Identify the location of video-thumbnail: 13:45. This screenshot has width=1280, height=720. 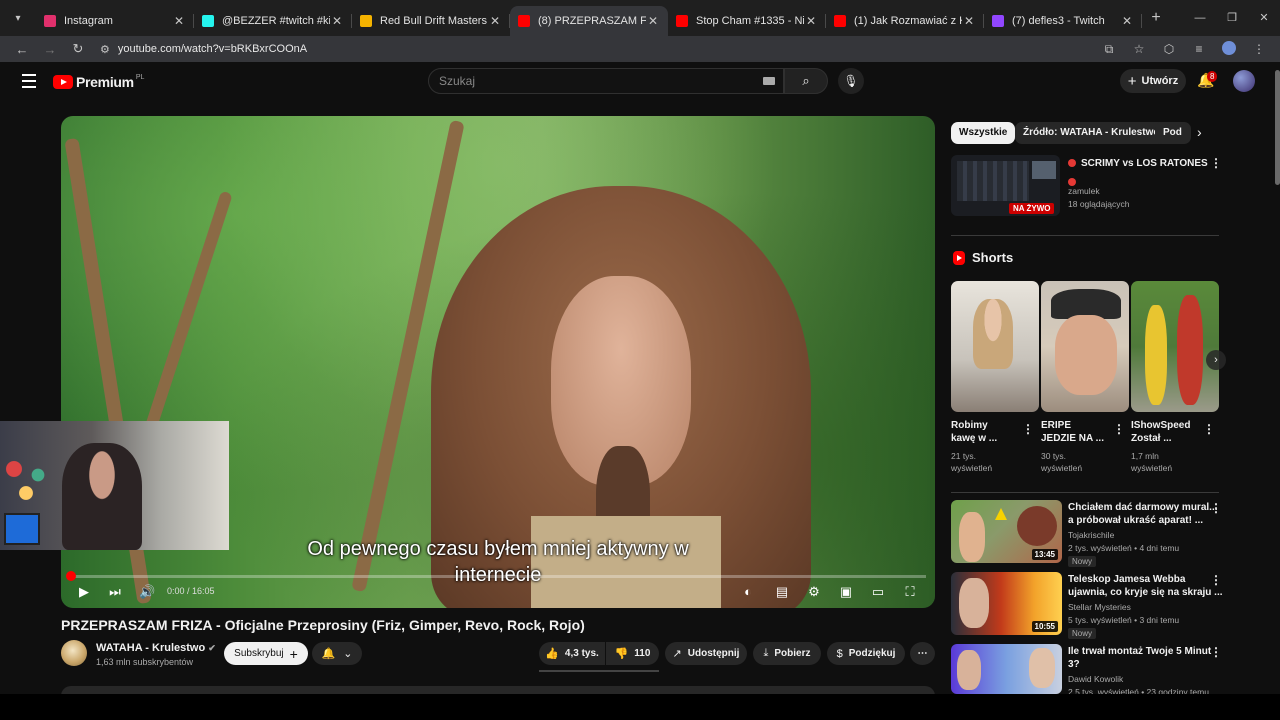
(1006, 531).